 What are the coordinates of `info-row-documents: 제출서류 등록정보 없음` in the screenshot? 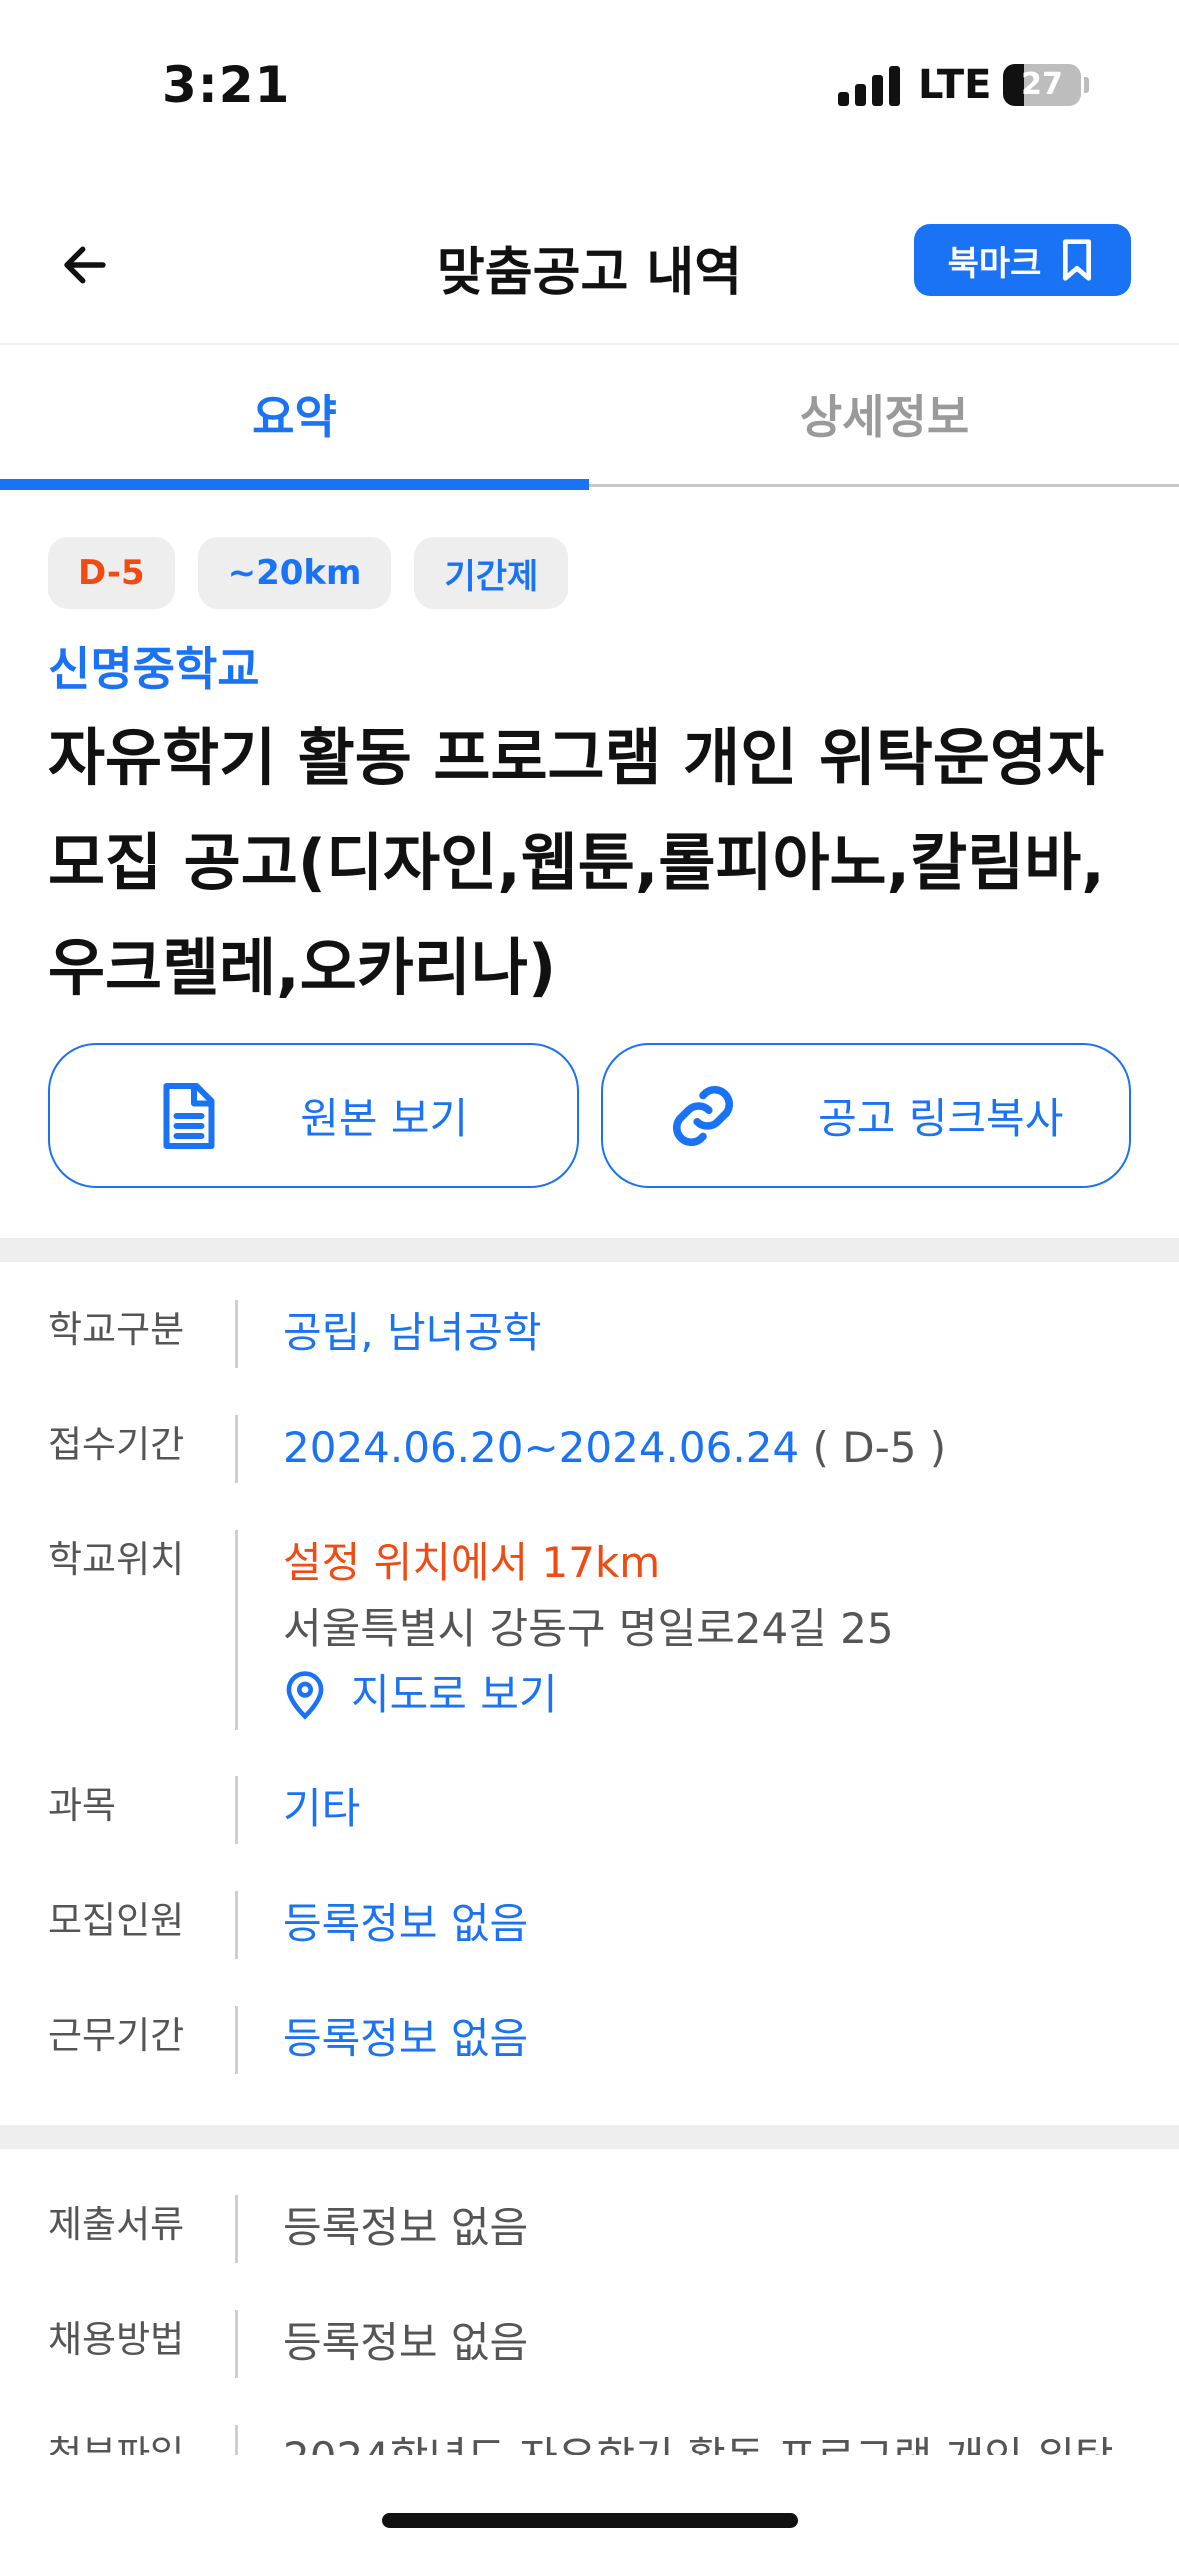 It's located at (589, 2252).